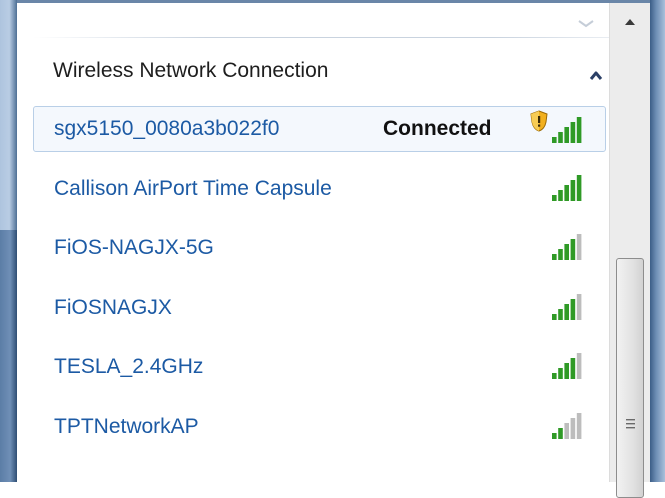 The image size is (665, 498). Describe the element at coordinates (319, 248) in the screenshot. I see `network-row: FiOS-NAGJX-5G` at that location.